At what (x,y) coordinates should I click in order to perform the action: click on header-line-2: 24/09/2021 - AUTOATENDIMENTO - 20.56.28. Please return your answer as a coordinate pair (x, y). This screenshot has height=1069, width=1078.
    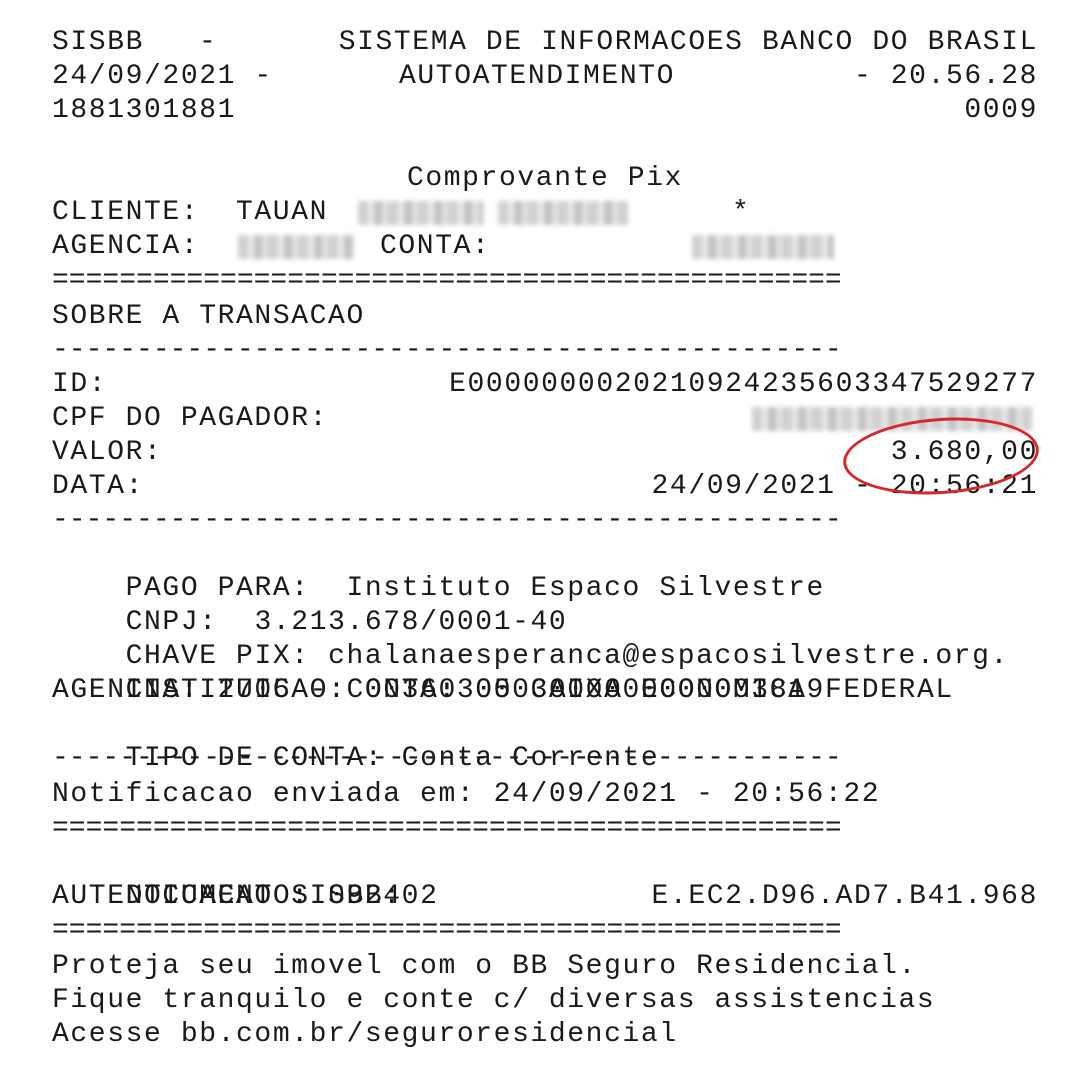
    Looking at the image, I should click on (545, 77).